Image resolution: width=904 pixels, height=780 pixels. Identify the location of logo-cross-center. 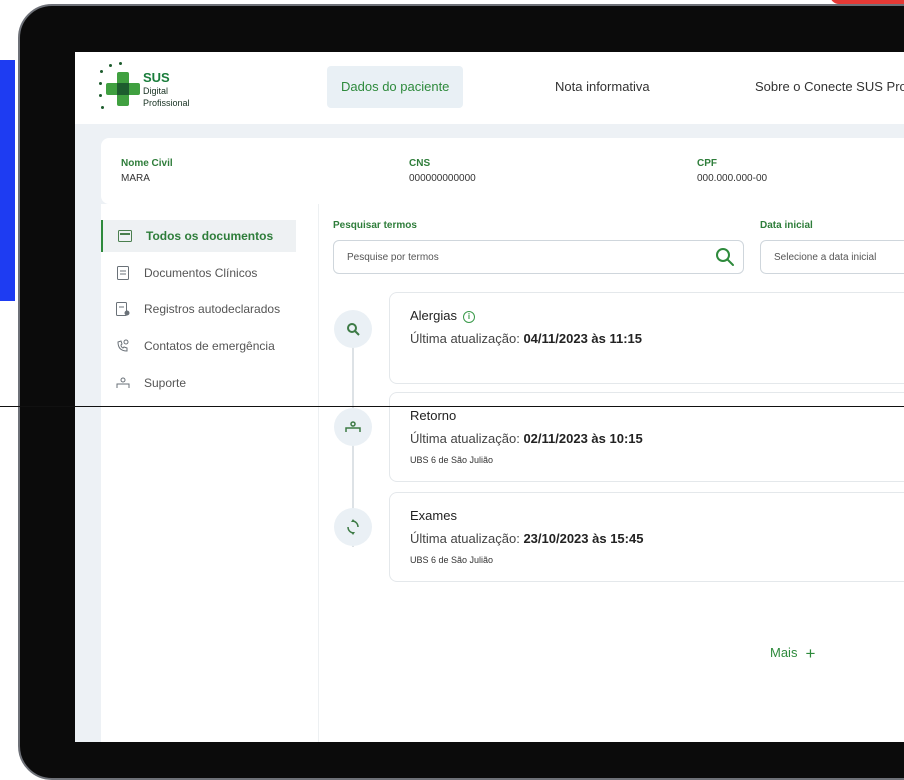
(123, 89).